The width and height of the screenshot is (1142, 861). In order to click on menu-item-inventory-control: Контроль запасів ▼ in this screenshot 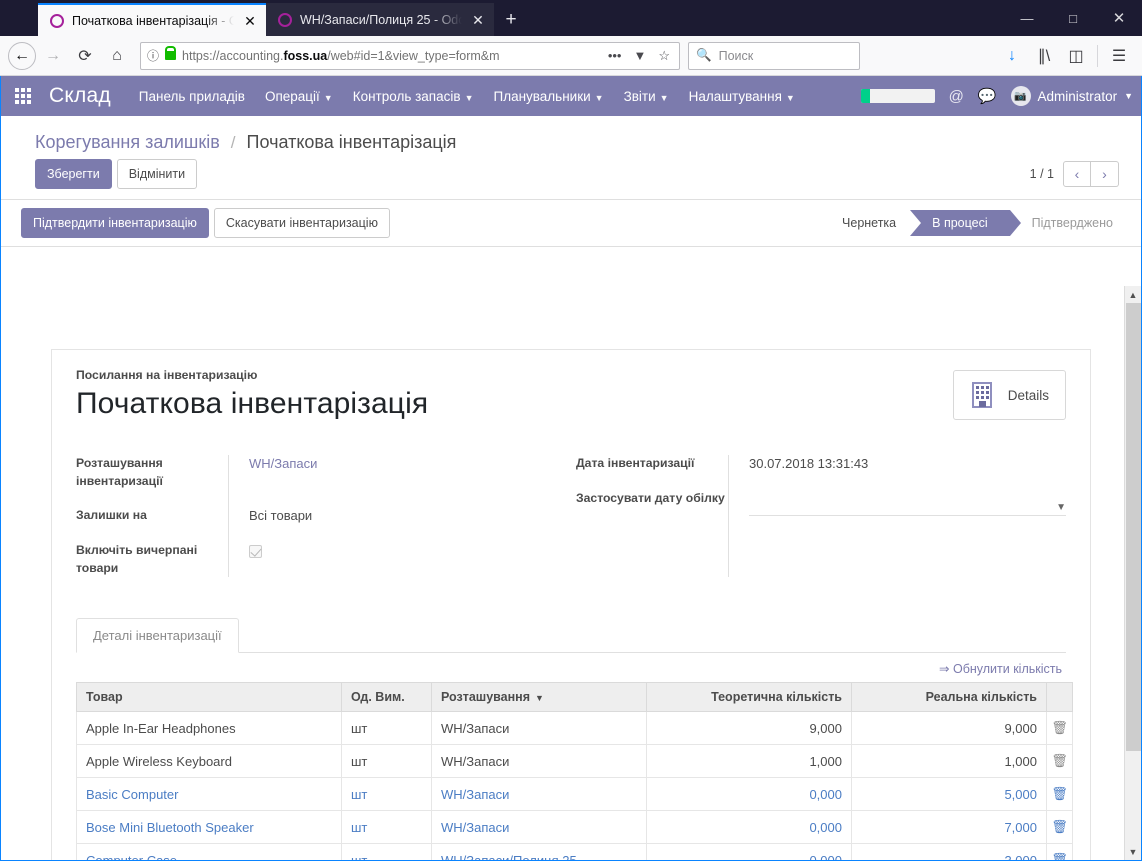, I will do `click(413, 96)`.